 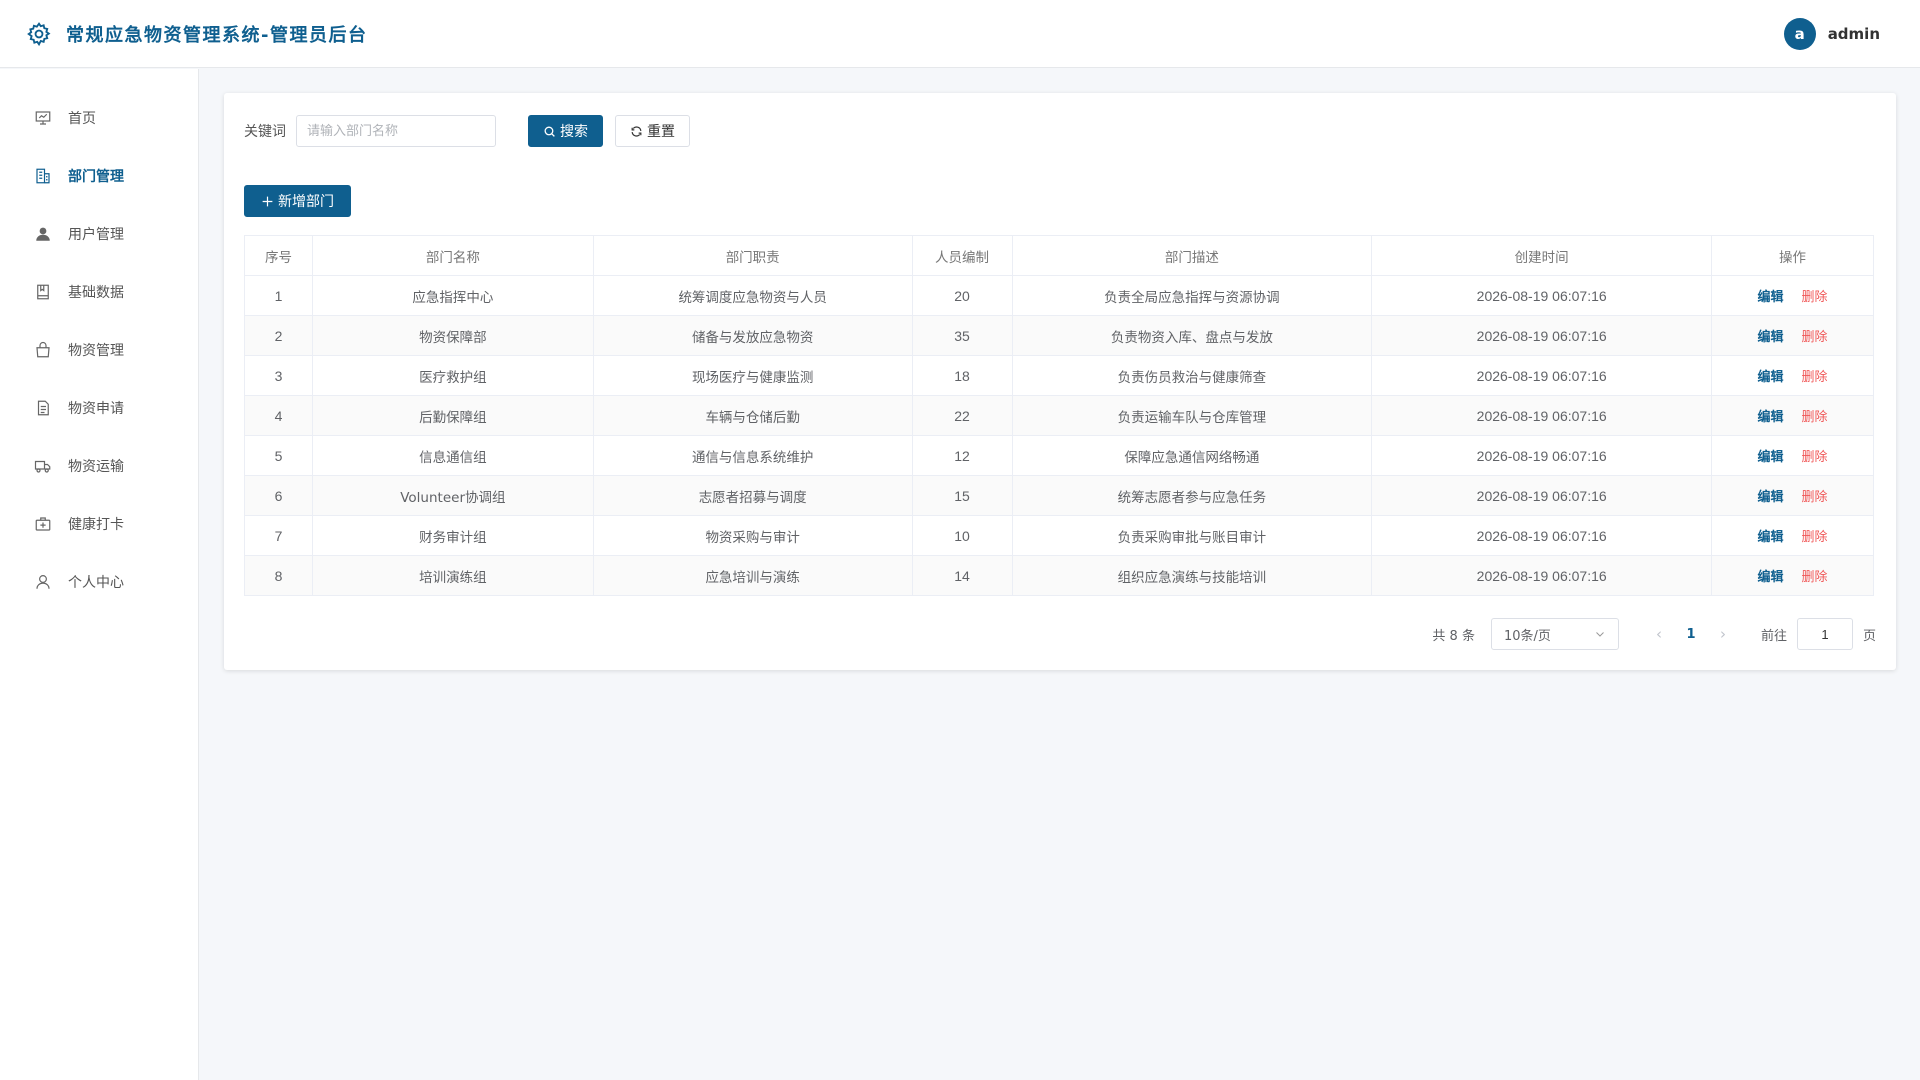 I want to click on table-cell: 8, so click(x=278, y=575).